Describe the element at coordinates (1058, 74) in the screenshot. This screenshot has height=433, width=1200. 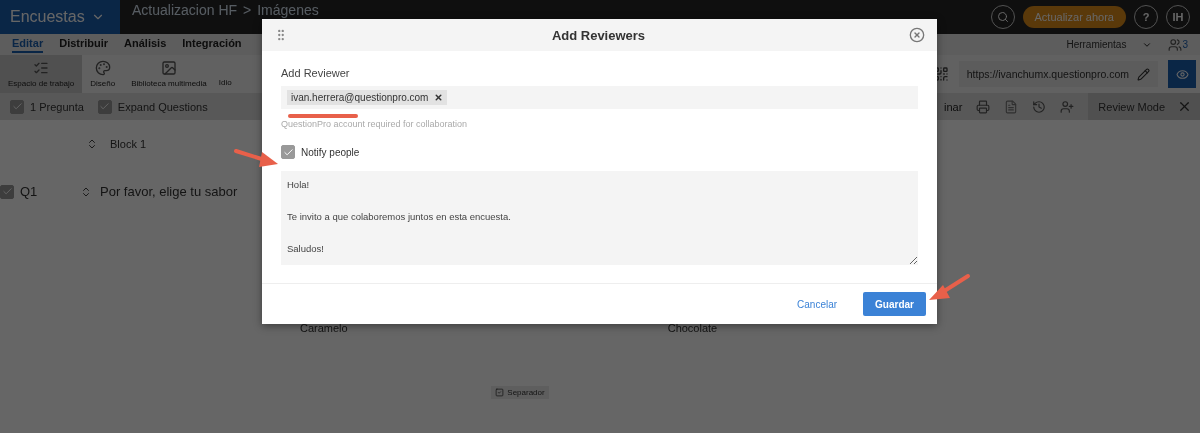
I see `survey-url-field: https://ivanchumx.questionpro.com` at that location.